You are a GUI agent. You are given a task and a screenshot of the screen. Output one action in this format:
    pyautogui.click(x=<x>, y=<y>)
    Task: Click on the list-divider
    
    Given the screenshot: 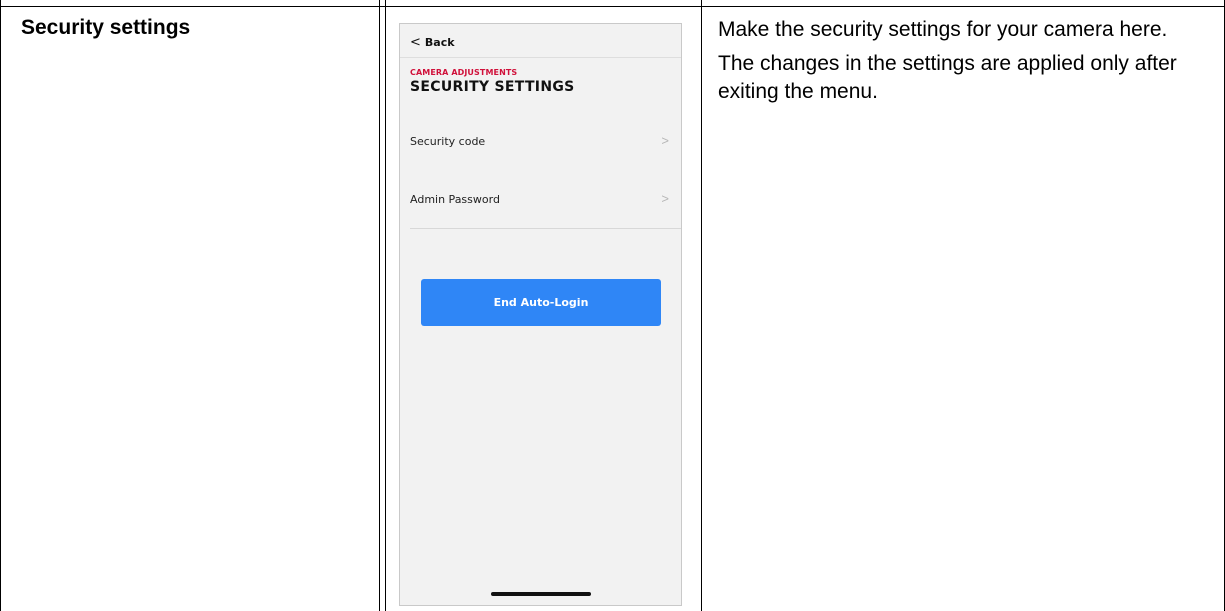 What is the action you would take?
    pyautogui.click(x=545, y=228)
    